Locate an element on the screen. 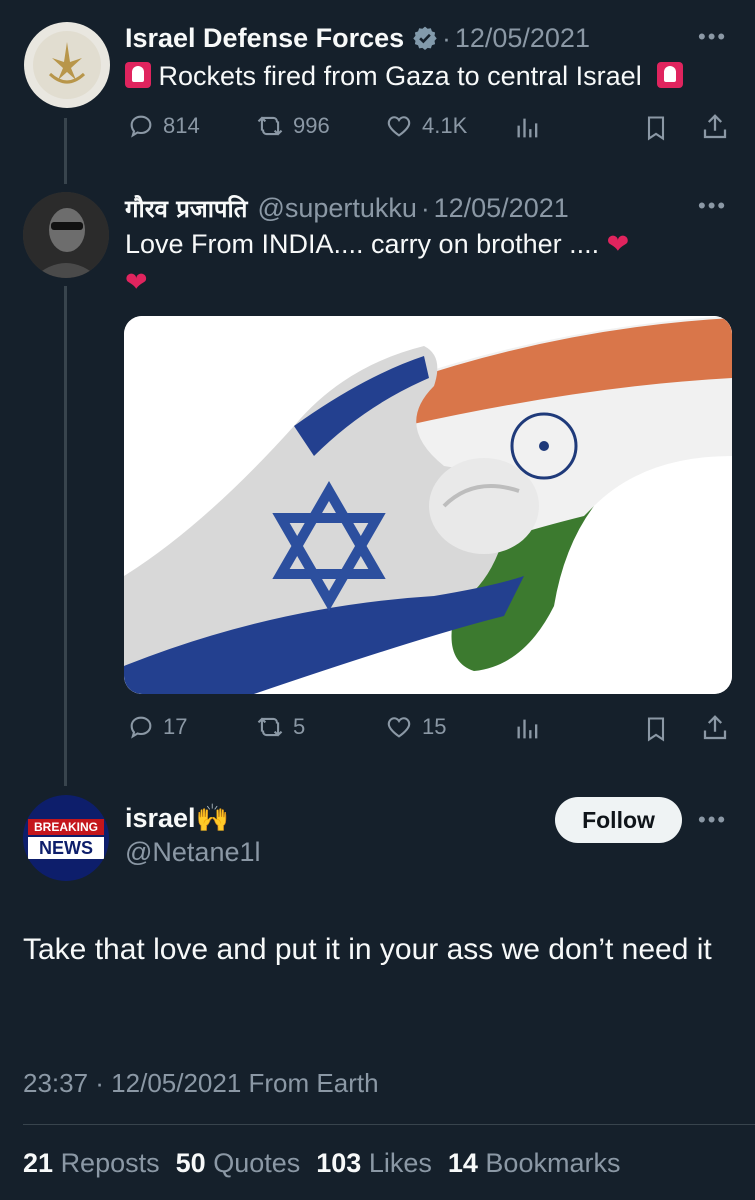 This screenshot has height=1200, width=755. reposts-label: Reposts is located at coordinates (110, 1163).